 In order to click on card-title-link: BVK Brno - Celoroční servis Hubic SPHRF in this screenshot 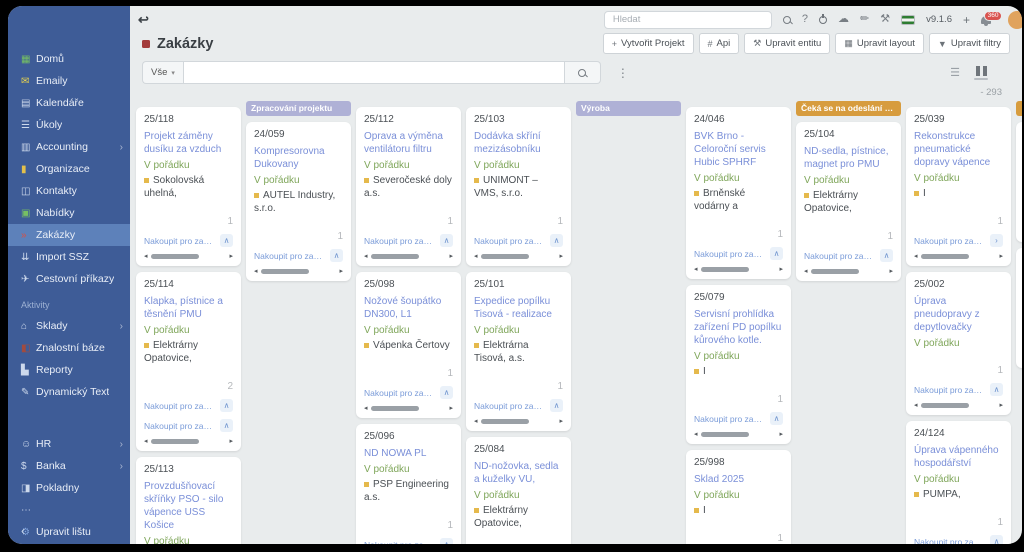, I will do `click(738, 149)`.